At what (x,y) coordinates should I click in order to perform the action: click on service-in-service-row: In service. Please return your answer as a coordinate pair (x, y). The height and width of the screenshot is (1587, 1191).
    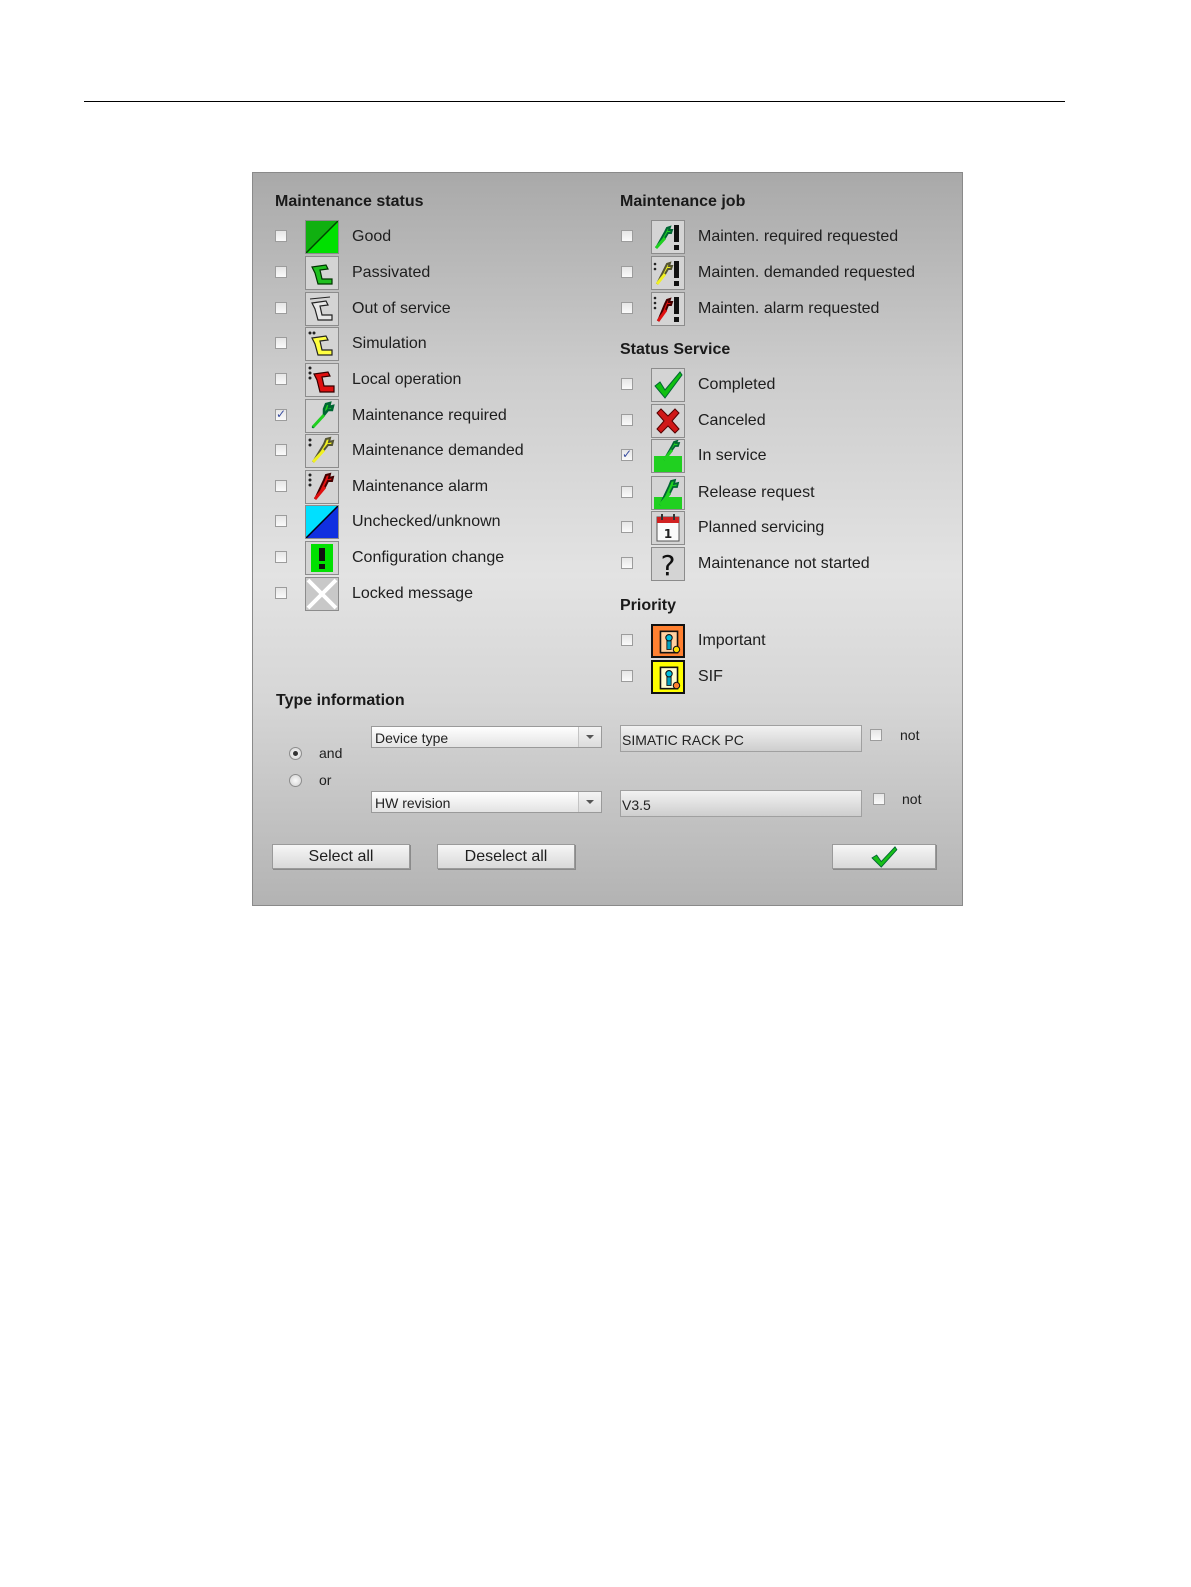
    Looking at the image, I should click on (786, 457).